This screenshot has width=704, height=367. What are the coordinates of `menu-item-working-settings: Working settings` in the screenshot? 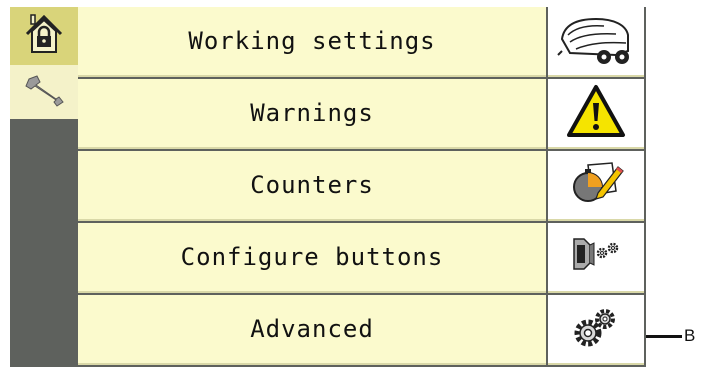 It's located at (312, 42).